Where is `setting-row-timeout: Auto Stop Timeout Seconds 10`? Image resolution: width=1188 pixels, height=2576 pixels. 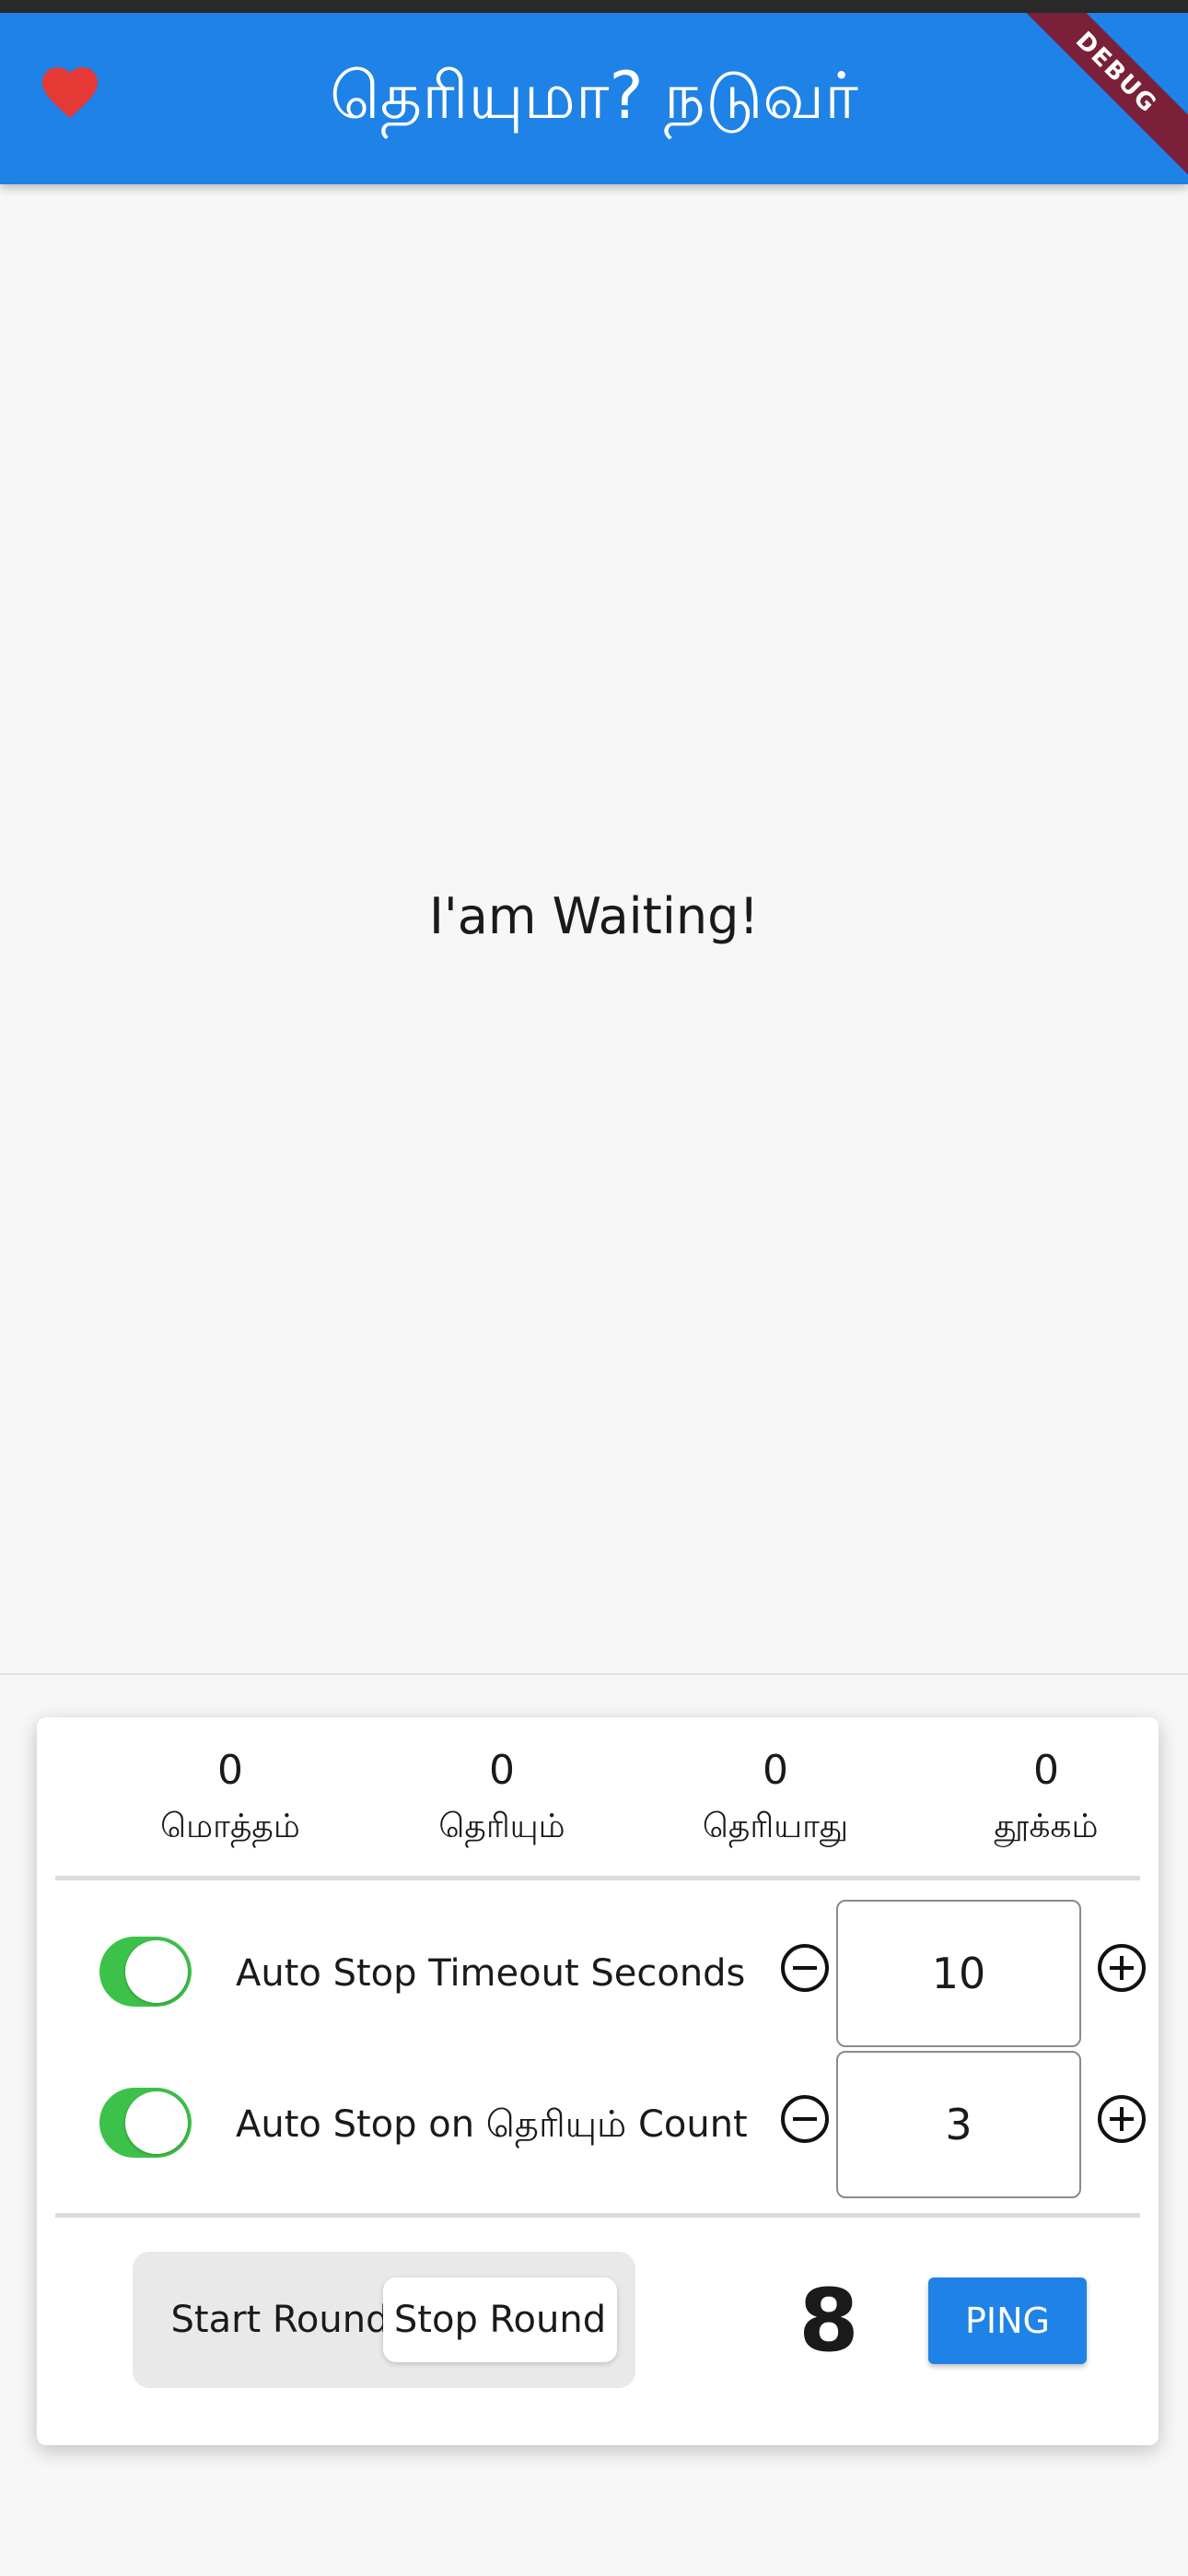
setting-row-timeout: Auto Stop Timeout Seconds 10 is located at coordinates (598, 1973).